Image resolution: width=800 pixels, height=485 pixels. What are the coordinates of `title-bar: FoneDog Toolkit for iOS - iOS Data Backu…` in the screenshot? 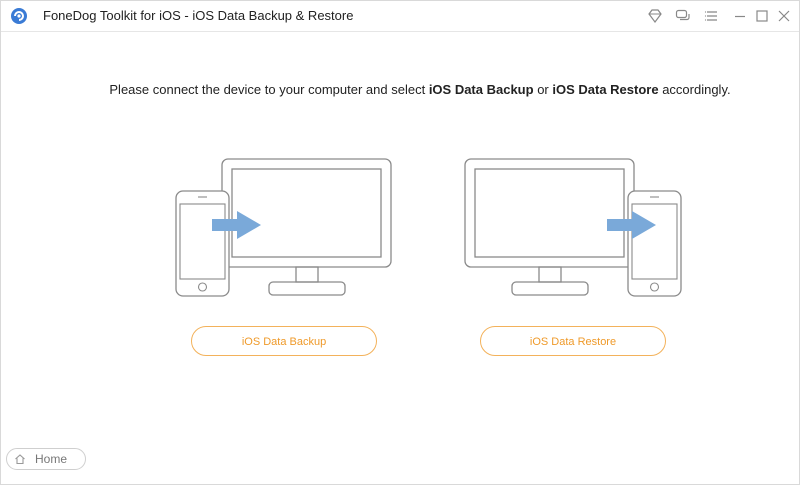 It's located at (400, 16).